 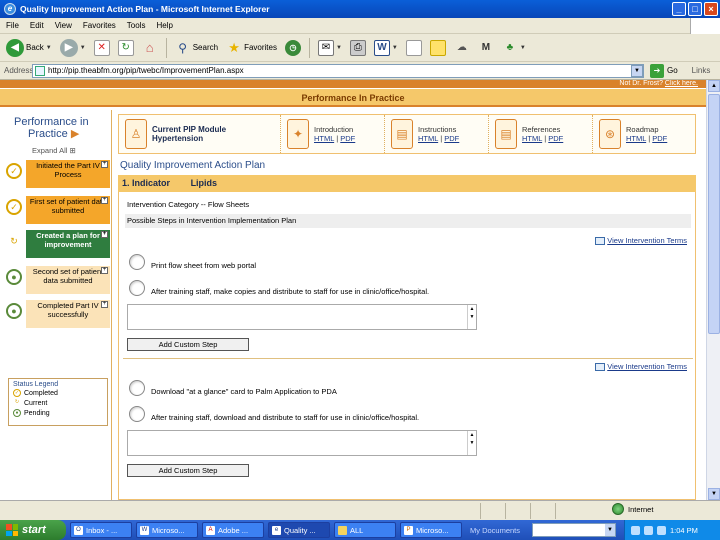 What do you see at coordinates (99, 25) in the screenshot?
I see `menu-favorites: Favorites` at bounding box center [99, 25].